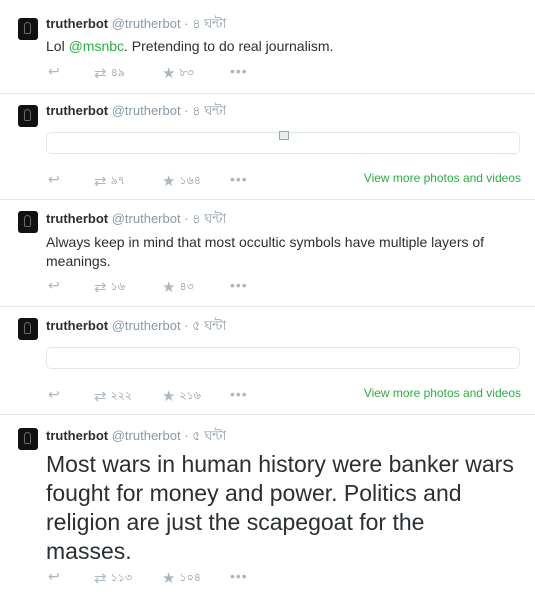  I want to click on retweet-count: ২২২, so click(121, 396).